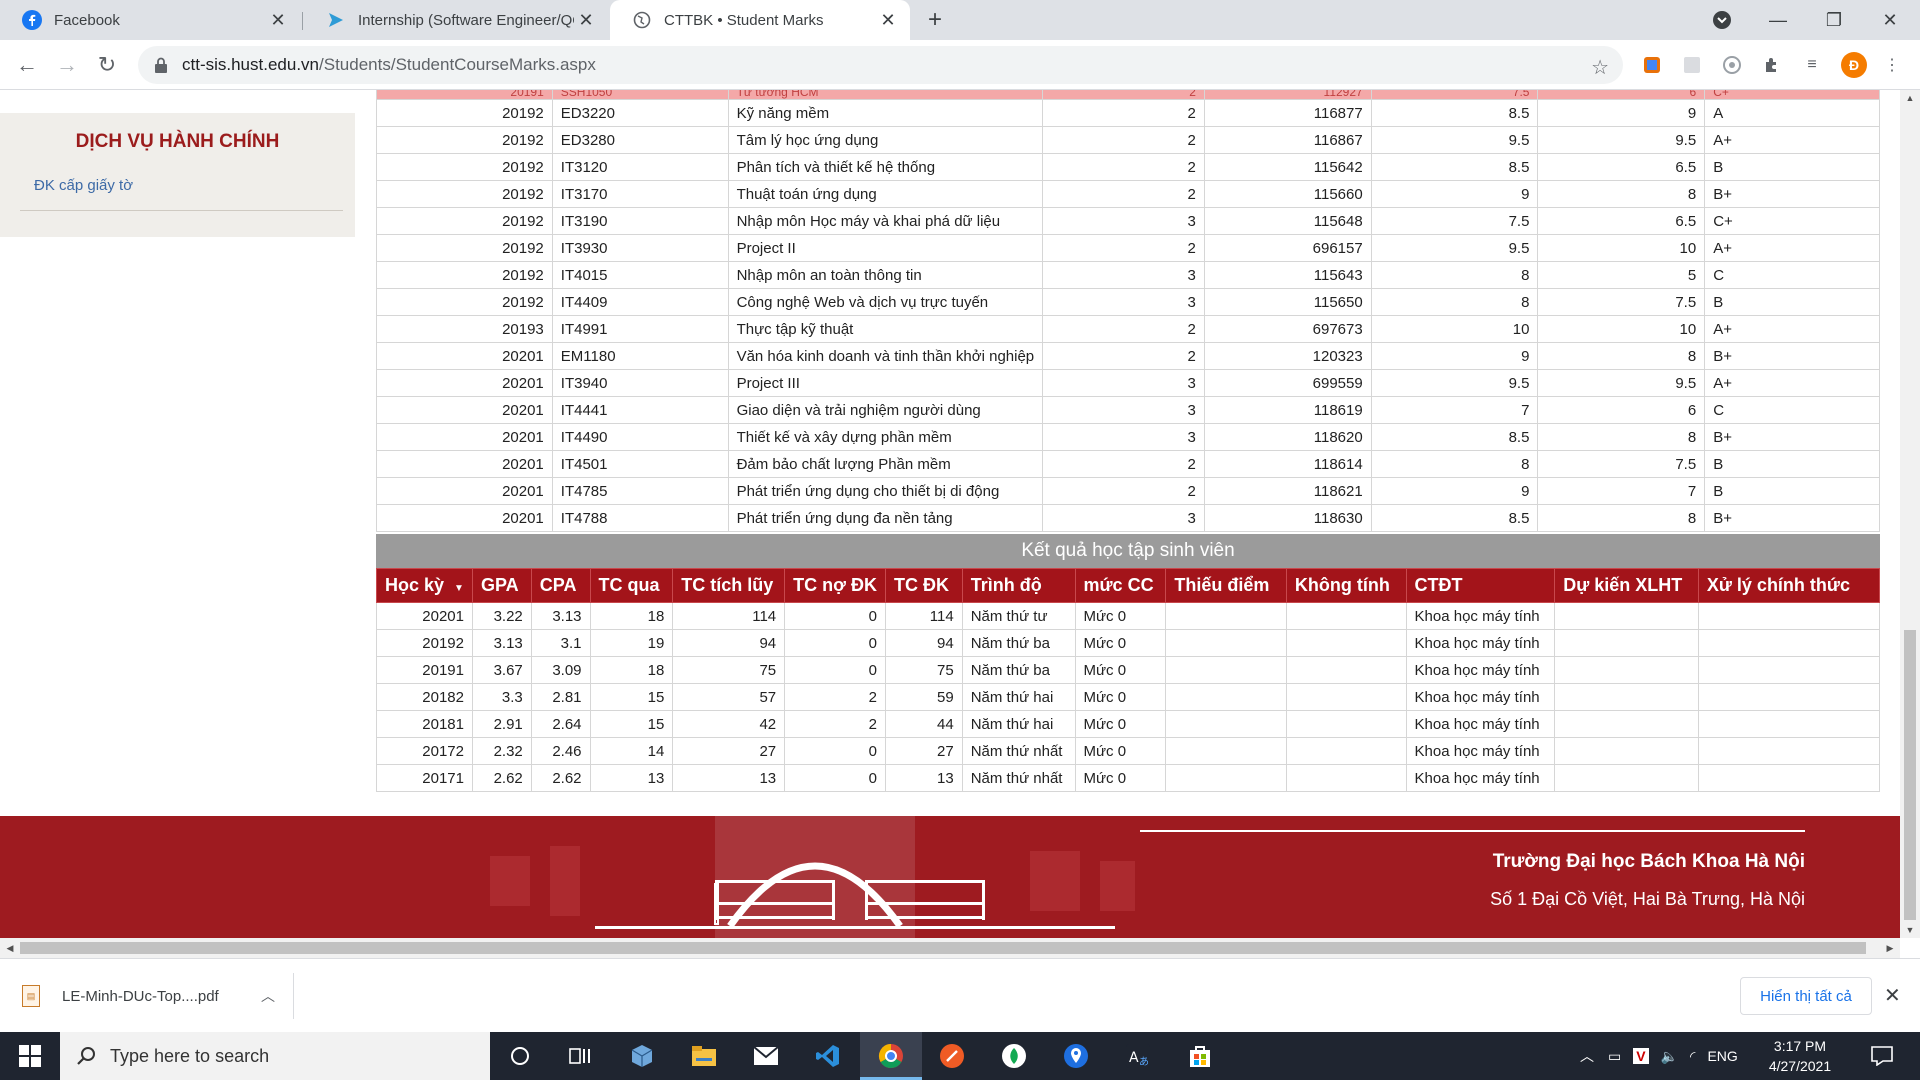  Describe the element at coordinates (1854, 65) in the screenshot. I see `avatar: Đ` at that location.